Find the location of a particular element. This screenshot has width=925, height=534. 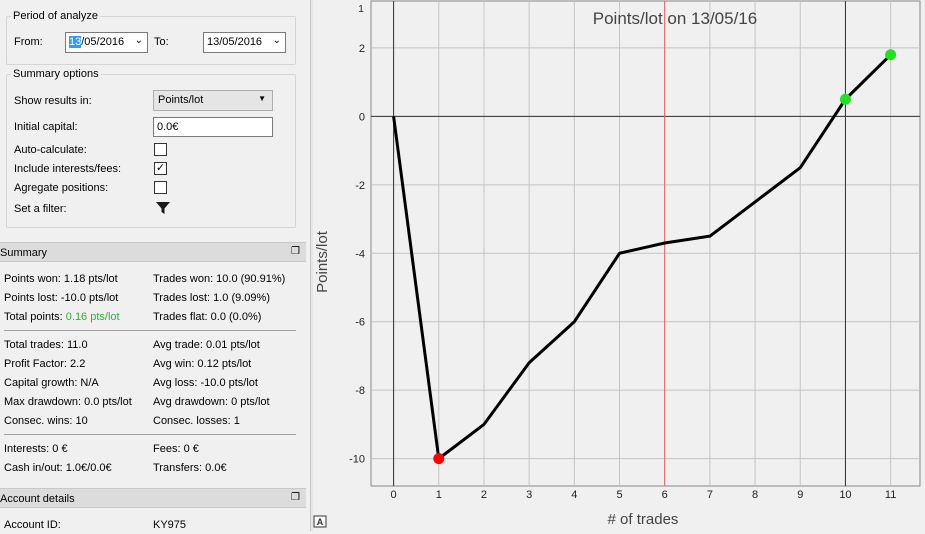

checkmark-icon: ✓ is located at coordinates (160, 168).